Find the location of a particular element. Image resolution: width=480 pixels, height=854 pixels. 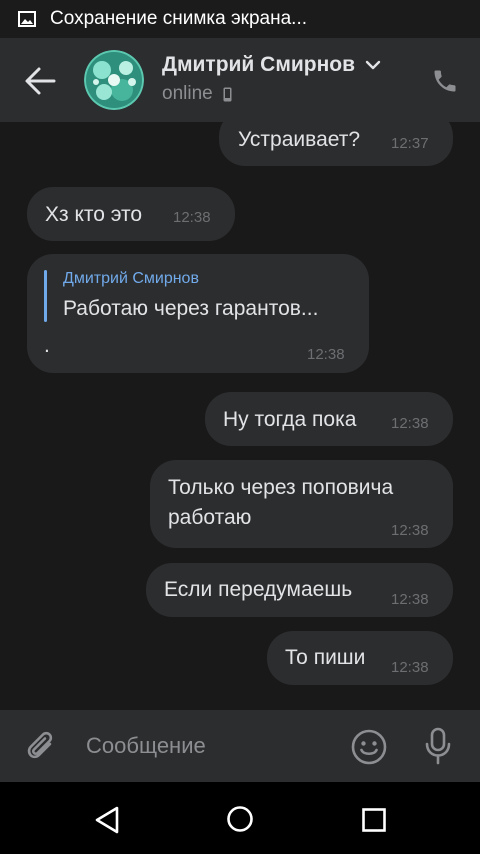

message-text: Хз кто это is located at coordinates (94, 214).